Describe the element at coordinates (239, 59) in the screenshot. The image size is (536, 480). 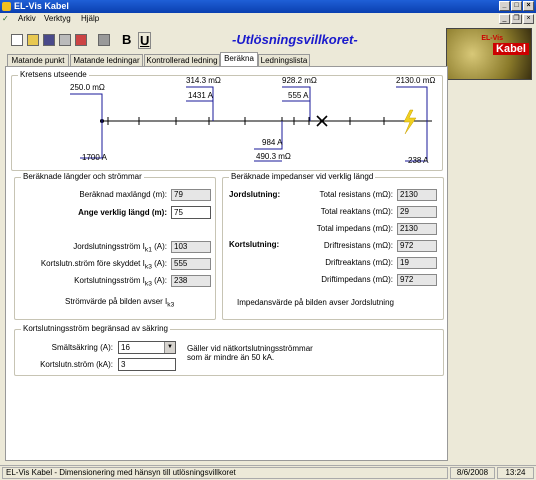
I see `tab-berakna: Beräkna` at that location.